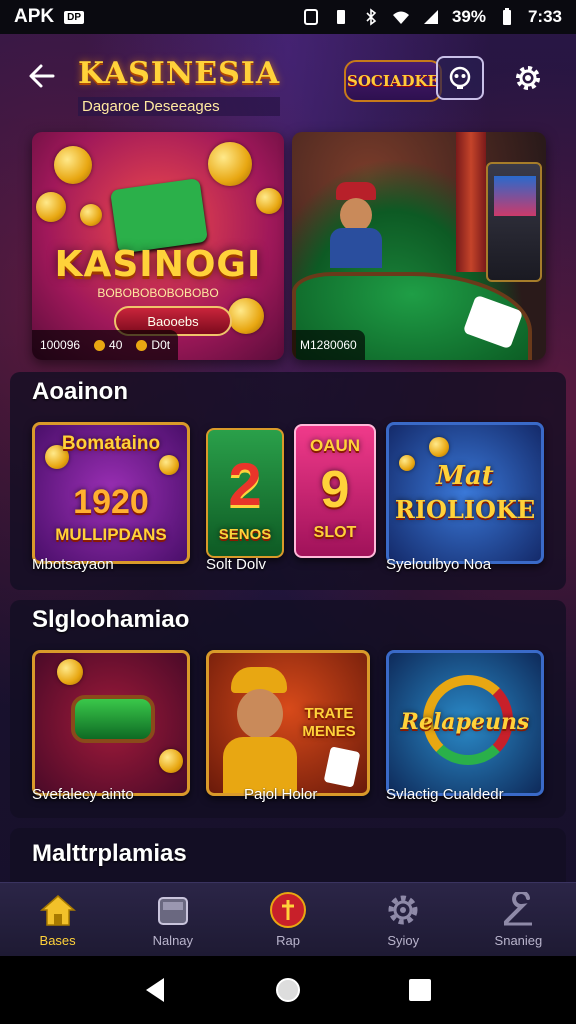 The height and width of the screenshot is (1024, 576). What do you see at coordinates (111, 534) in the screenshot?
I see `card-art-subtitle: MULLIPDANS` at bounding box center [111, 534].